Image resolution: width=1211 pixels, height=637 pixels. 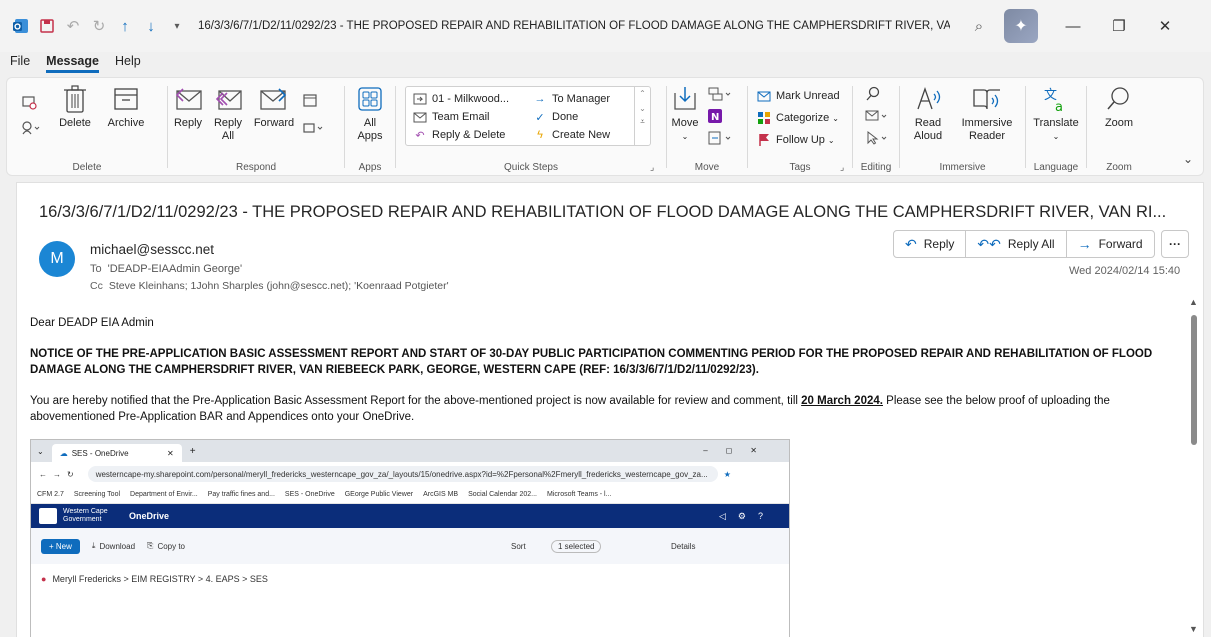 What do you see at coordinates (458, 135) in the screenshot?
I see `quick-step-reply-delete: ↶ Reply & Delete` at bounding box center [458, 135].